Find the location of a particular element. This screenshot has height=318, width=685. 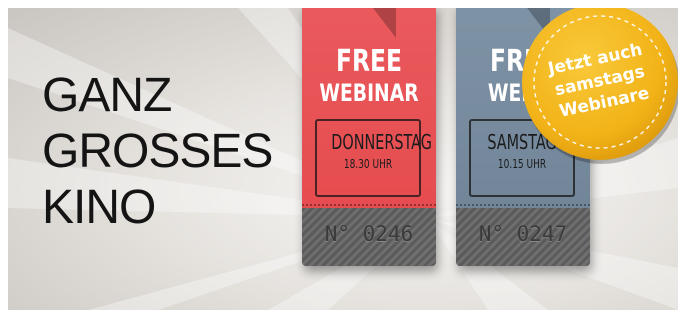

ticket-free-label: FREE is located at coordinates (369, 61).